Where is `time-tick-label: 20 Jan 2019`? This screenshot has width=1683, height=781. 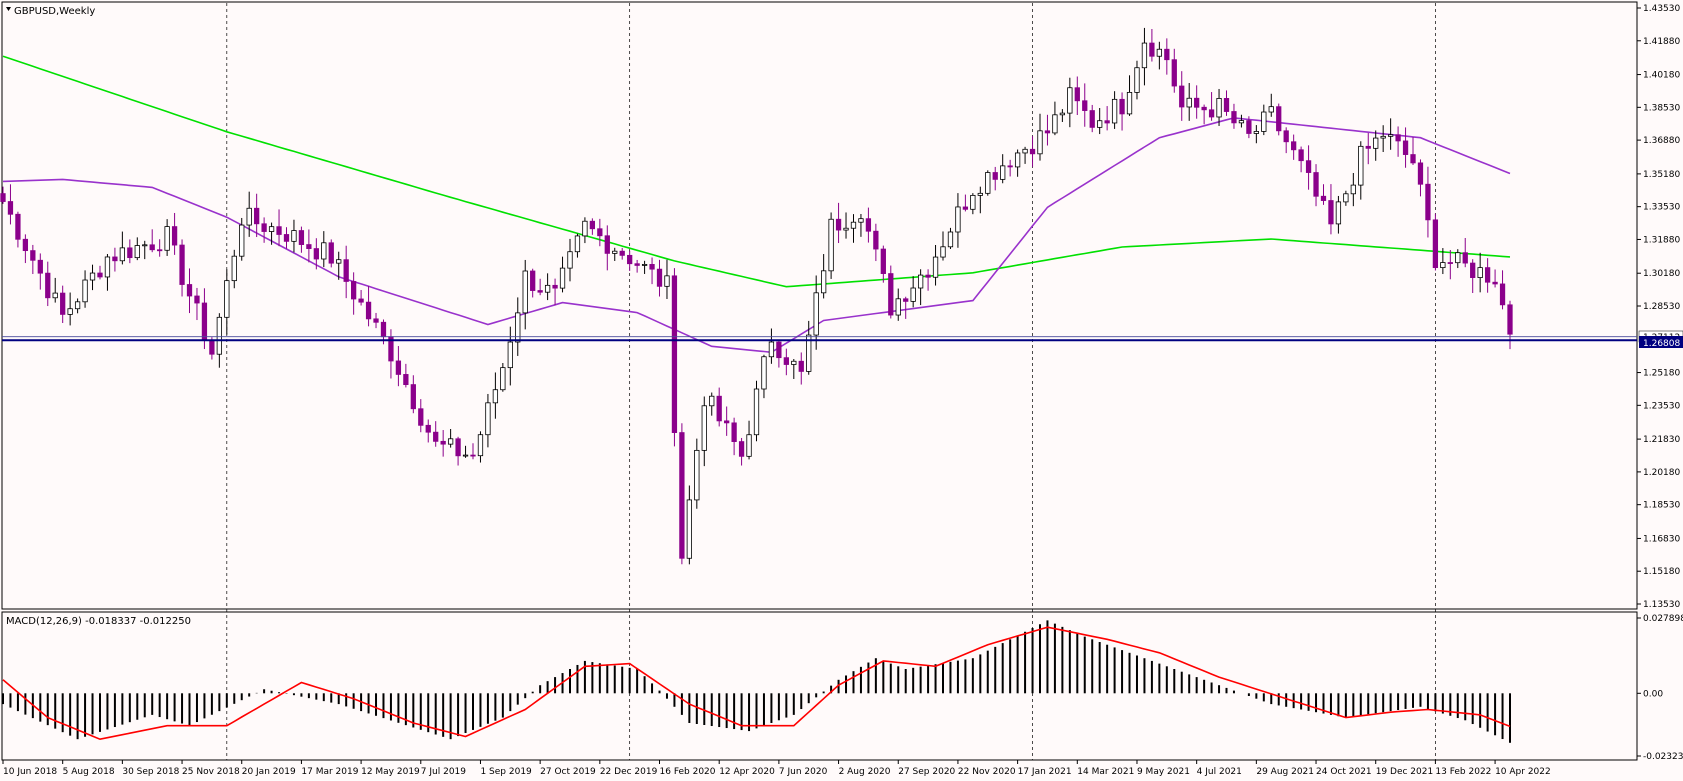 time-tick-label: 20 Jan 2019 is located at coordinates (269, 772).